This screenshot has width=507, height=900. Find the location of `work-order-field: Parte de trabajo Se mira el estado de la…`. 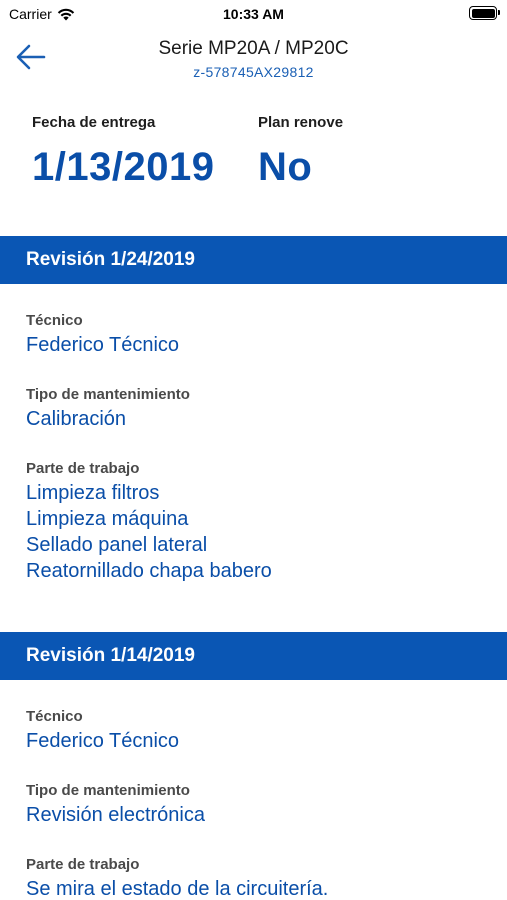

work-order-field: Parte de trabajo Se mira el estado de la… is located at coordinates (177, 878).